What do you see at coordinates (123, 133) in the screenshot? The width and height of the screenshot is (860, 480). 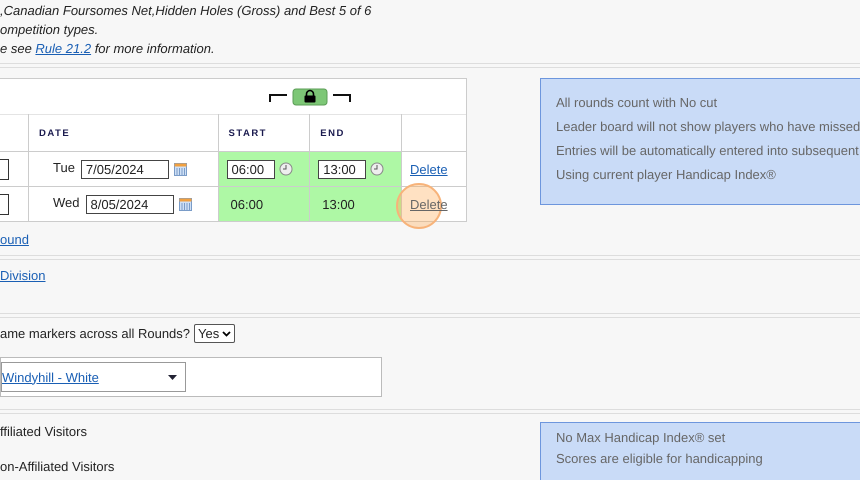 I see `column-header: DATE` at bounding box center [123, 133].